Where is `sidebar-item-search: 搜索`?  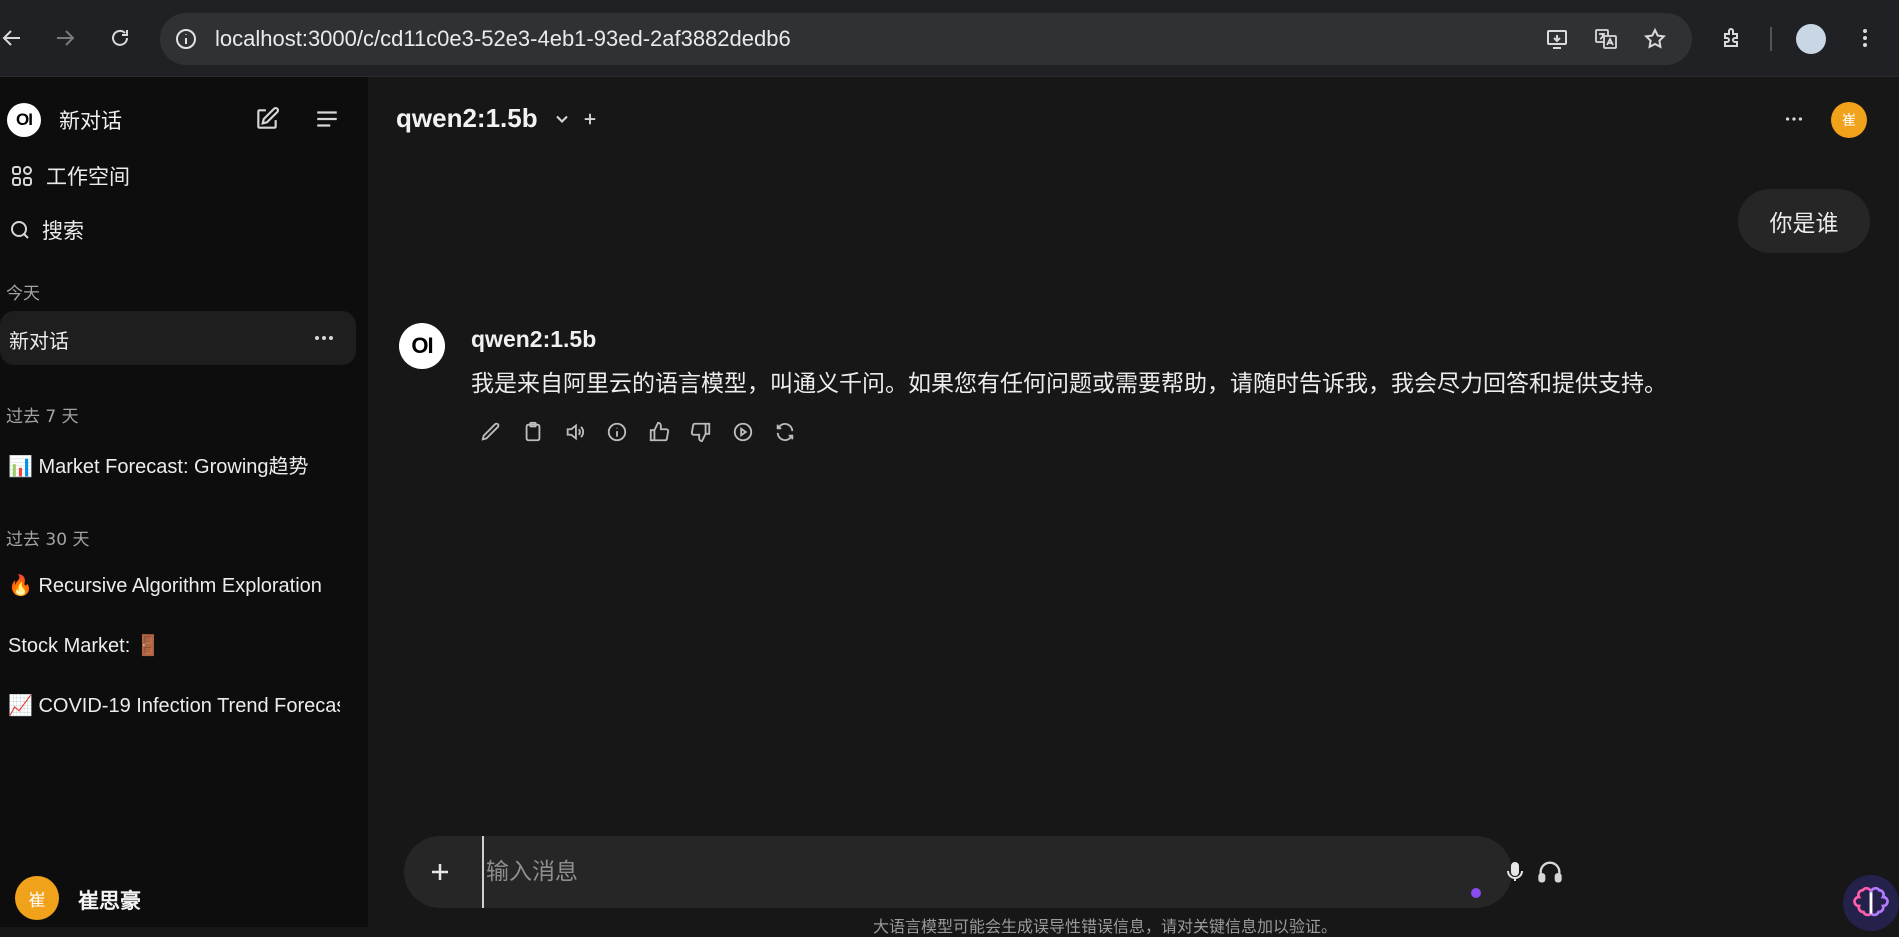 sidebar-item-search: 搜索 is located at coordinates (42, 230).